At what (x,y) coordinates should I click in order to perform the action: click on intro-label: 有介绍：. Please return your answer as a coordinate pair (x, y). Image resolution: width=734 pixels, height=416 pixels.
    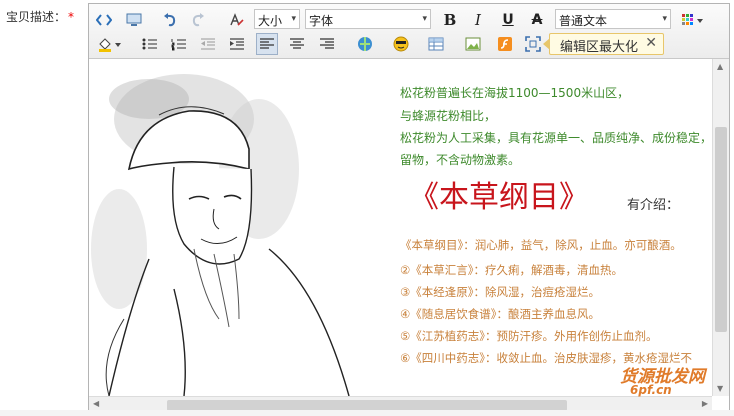
    Looking at the image, I should click on (653, 205).